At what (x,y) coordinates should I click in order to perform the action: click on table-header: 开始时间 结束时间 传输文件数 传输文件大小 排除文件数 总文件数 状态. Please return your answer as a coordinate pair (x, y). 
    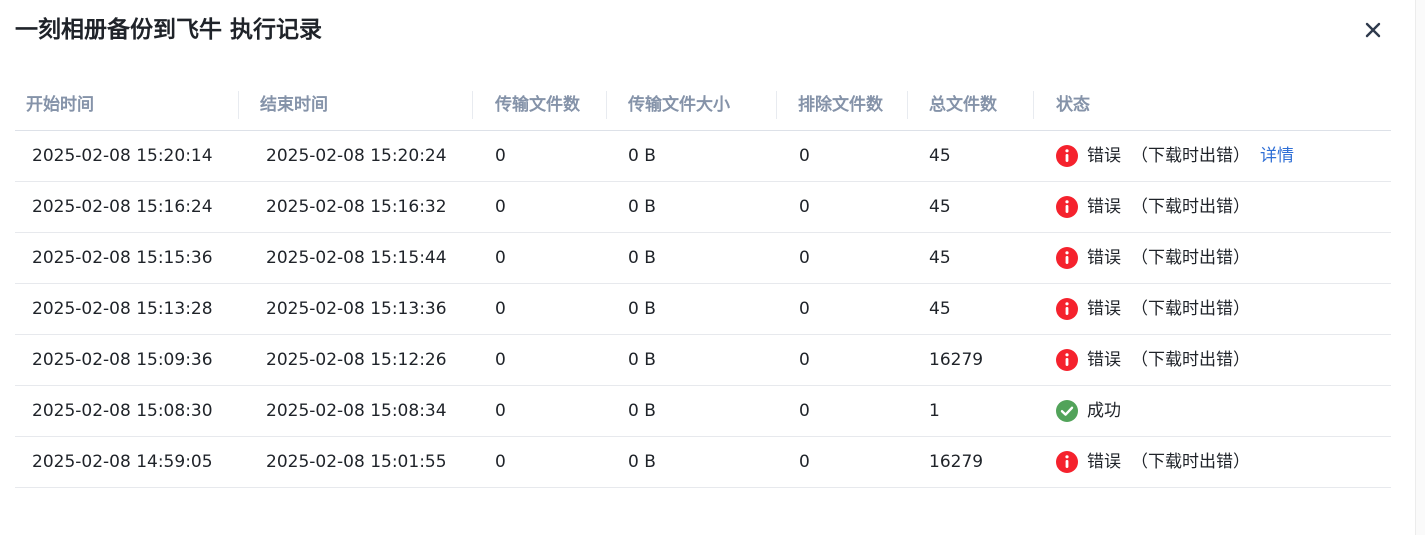
    Looking at the image, I should click on (703, 105).